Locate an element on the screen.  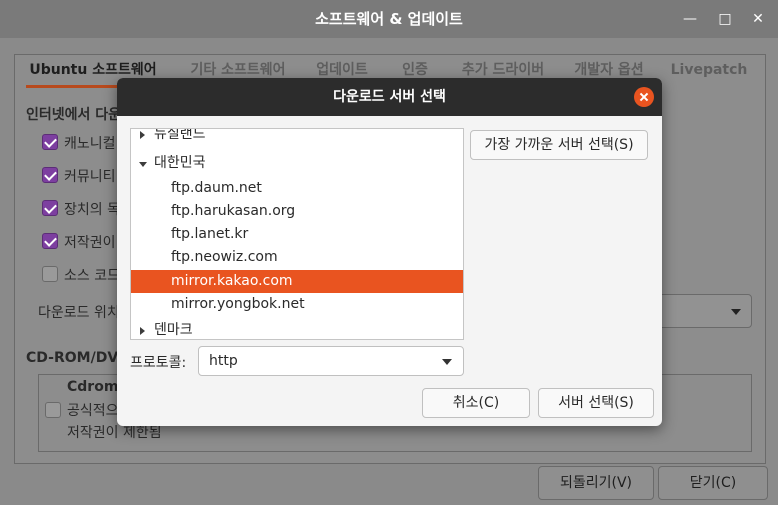
dialog-titlebar: 다운로드 서버 선택 is located at coordinates (389, 97).